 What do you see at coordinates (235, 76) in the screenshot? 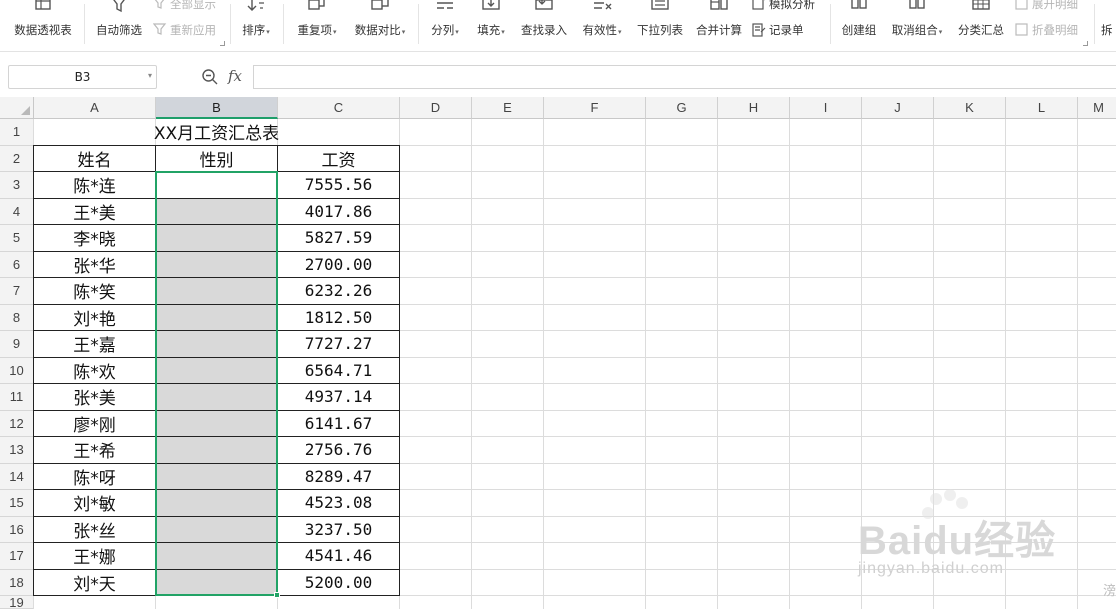
I see `fx-button: fx` at bounding box center [235, 76].